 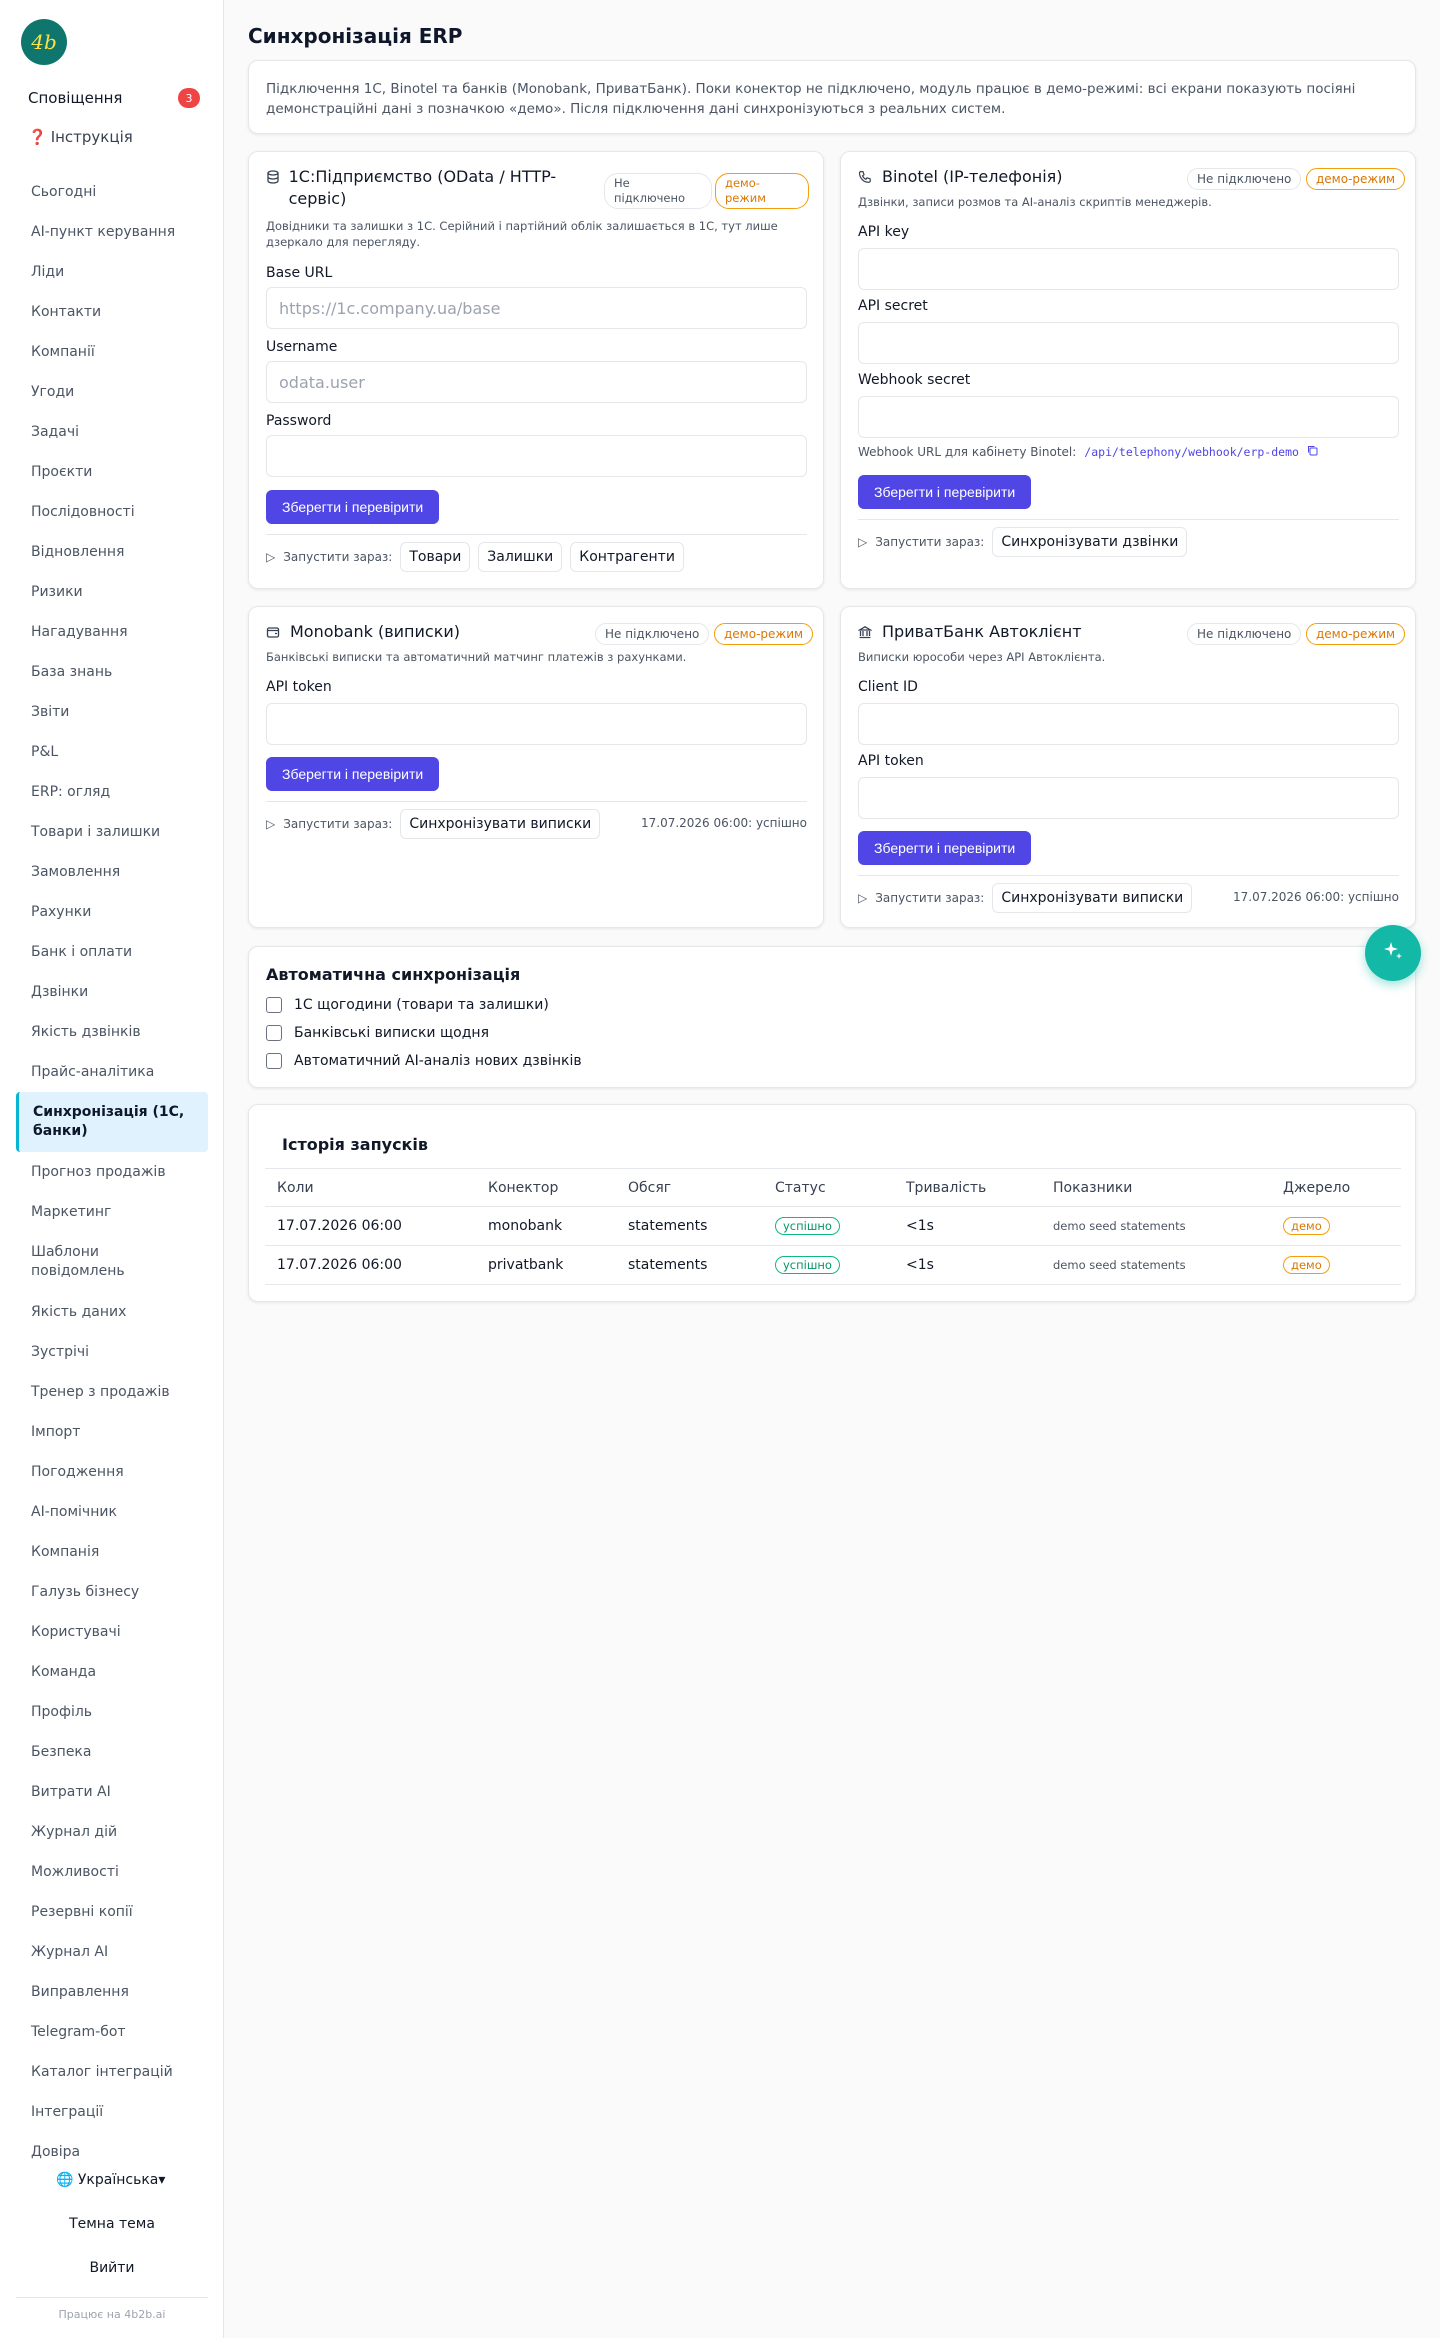 I want to click on sidebar-item-2: Ліди, so click(x=112, y=272).